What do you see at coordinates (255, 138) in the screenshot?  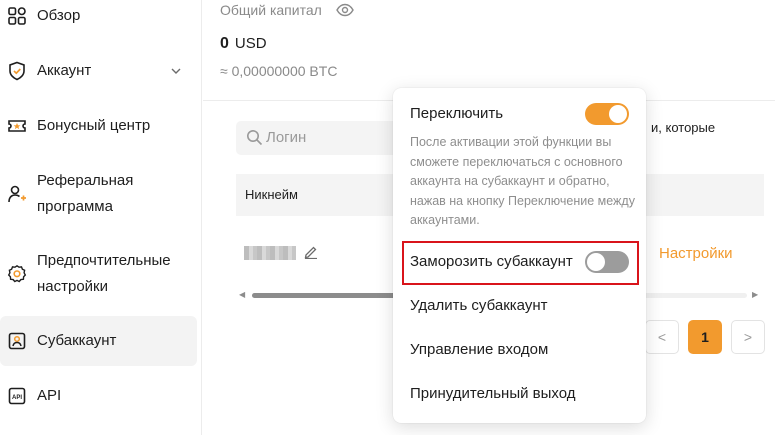 I see `search-icon` at bounding box center [255, 138].